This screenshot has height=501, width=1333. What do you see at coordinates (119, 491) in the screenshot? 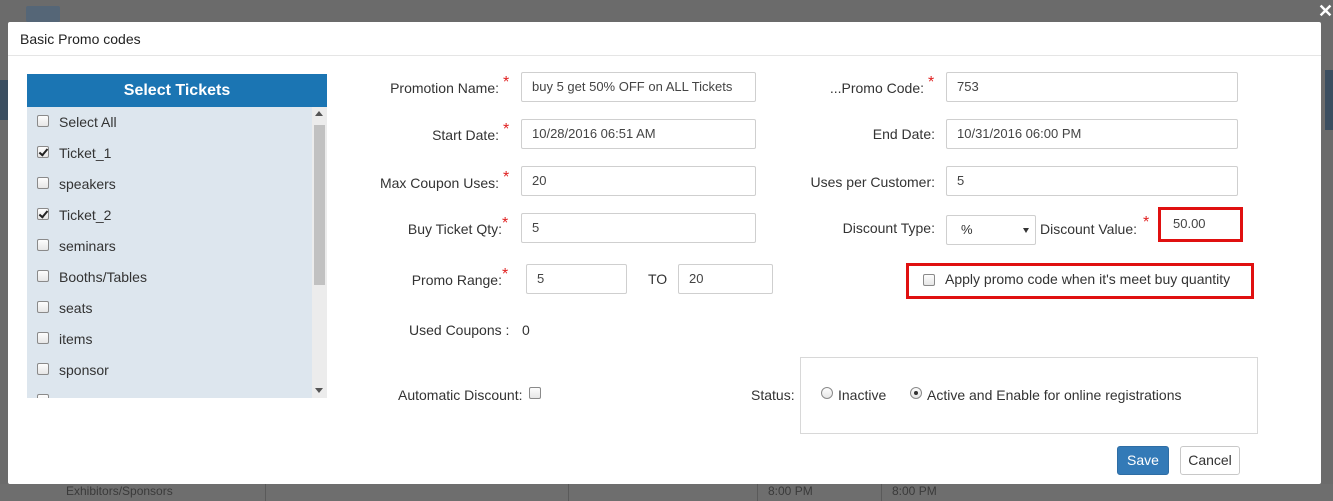
I see `background-row-label: Exhibitors/Sponsors` at bounding box center [119, 491].